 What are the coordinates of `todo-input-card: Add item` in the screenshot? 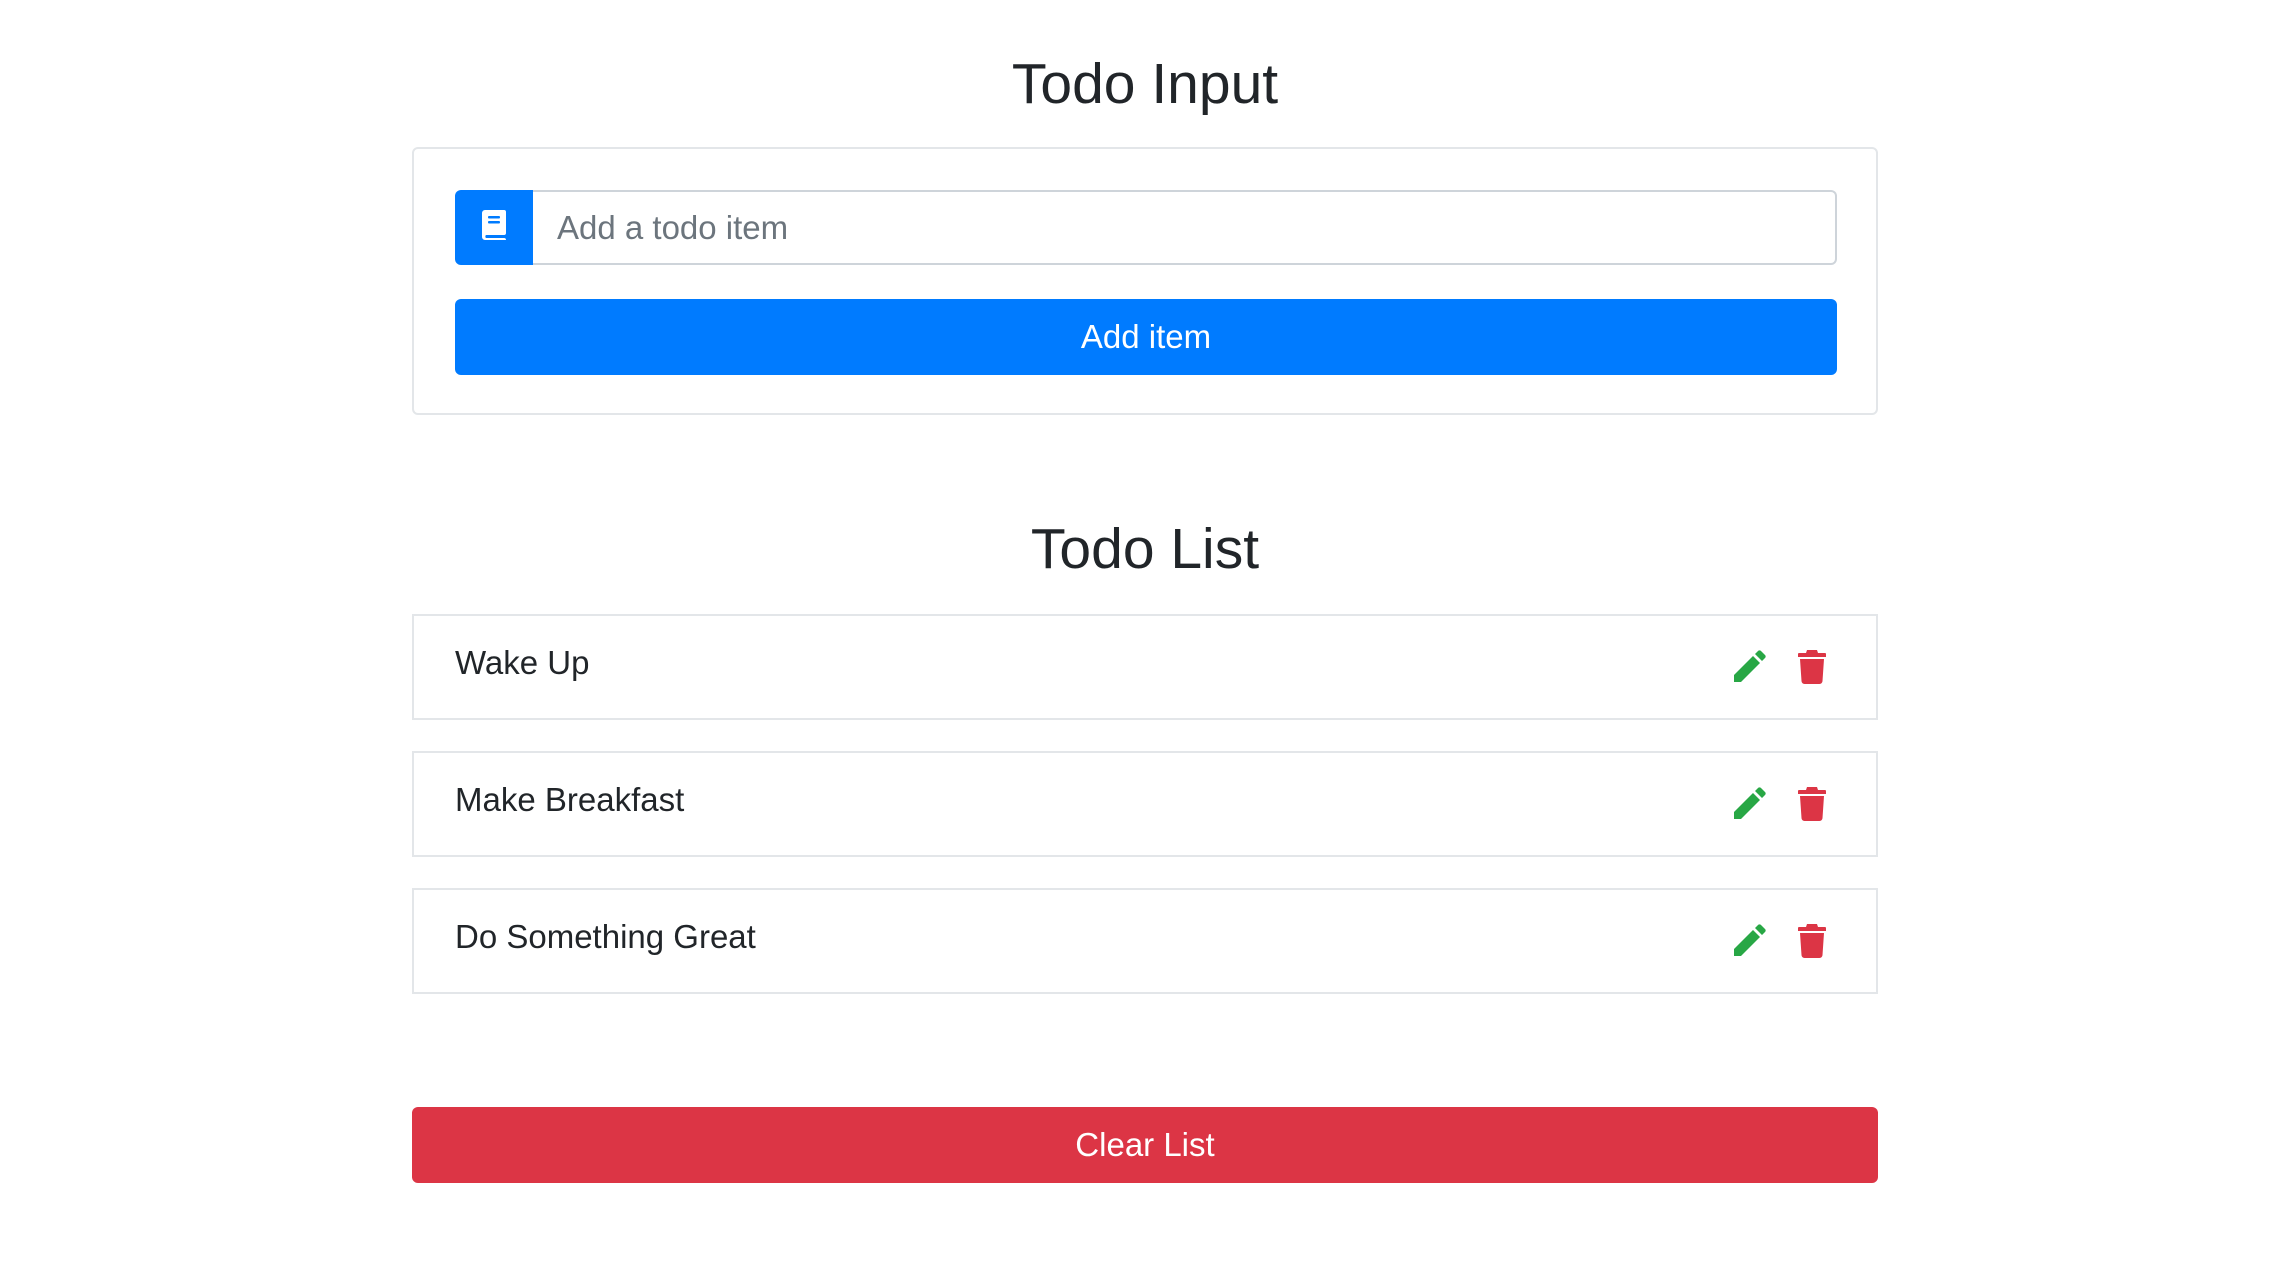 It's located at (1145, 281).